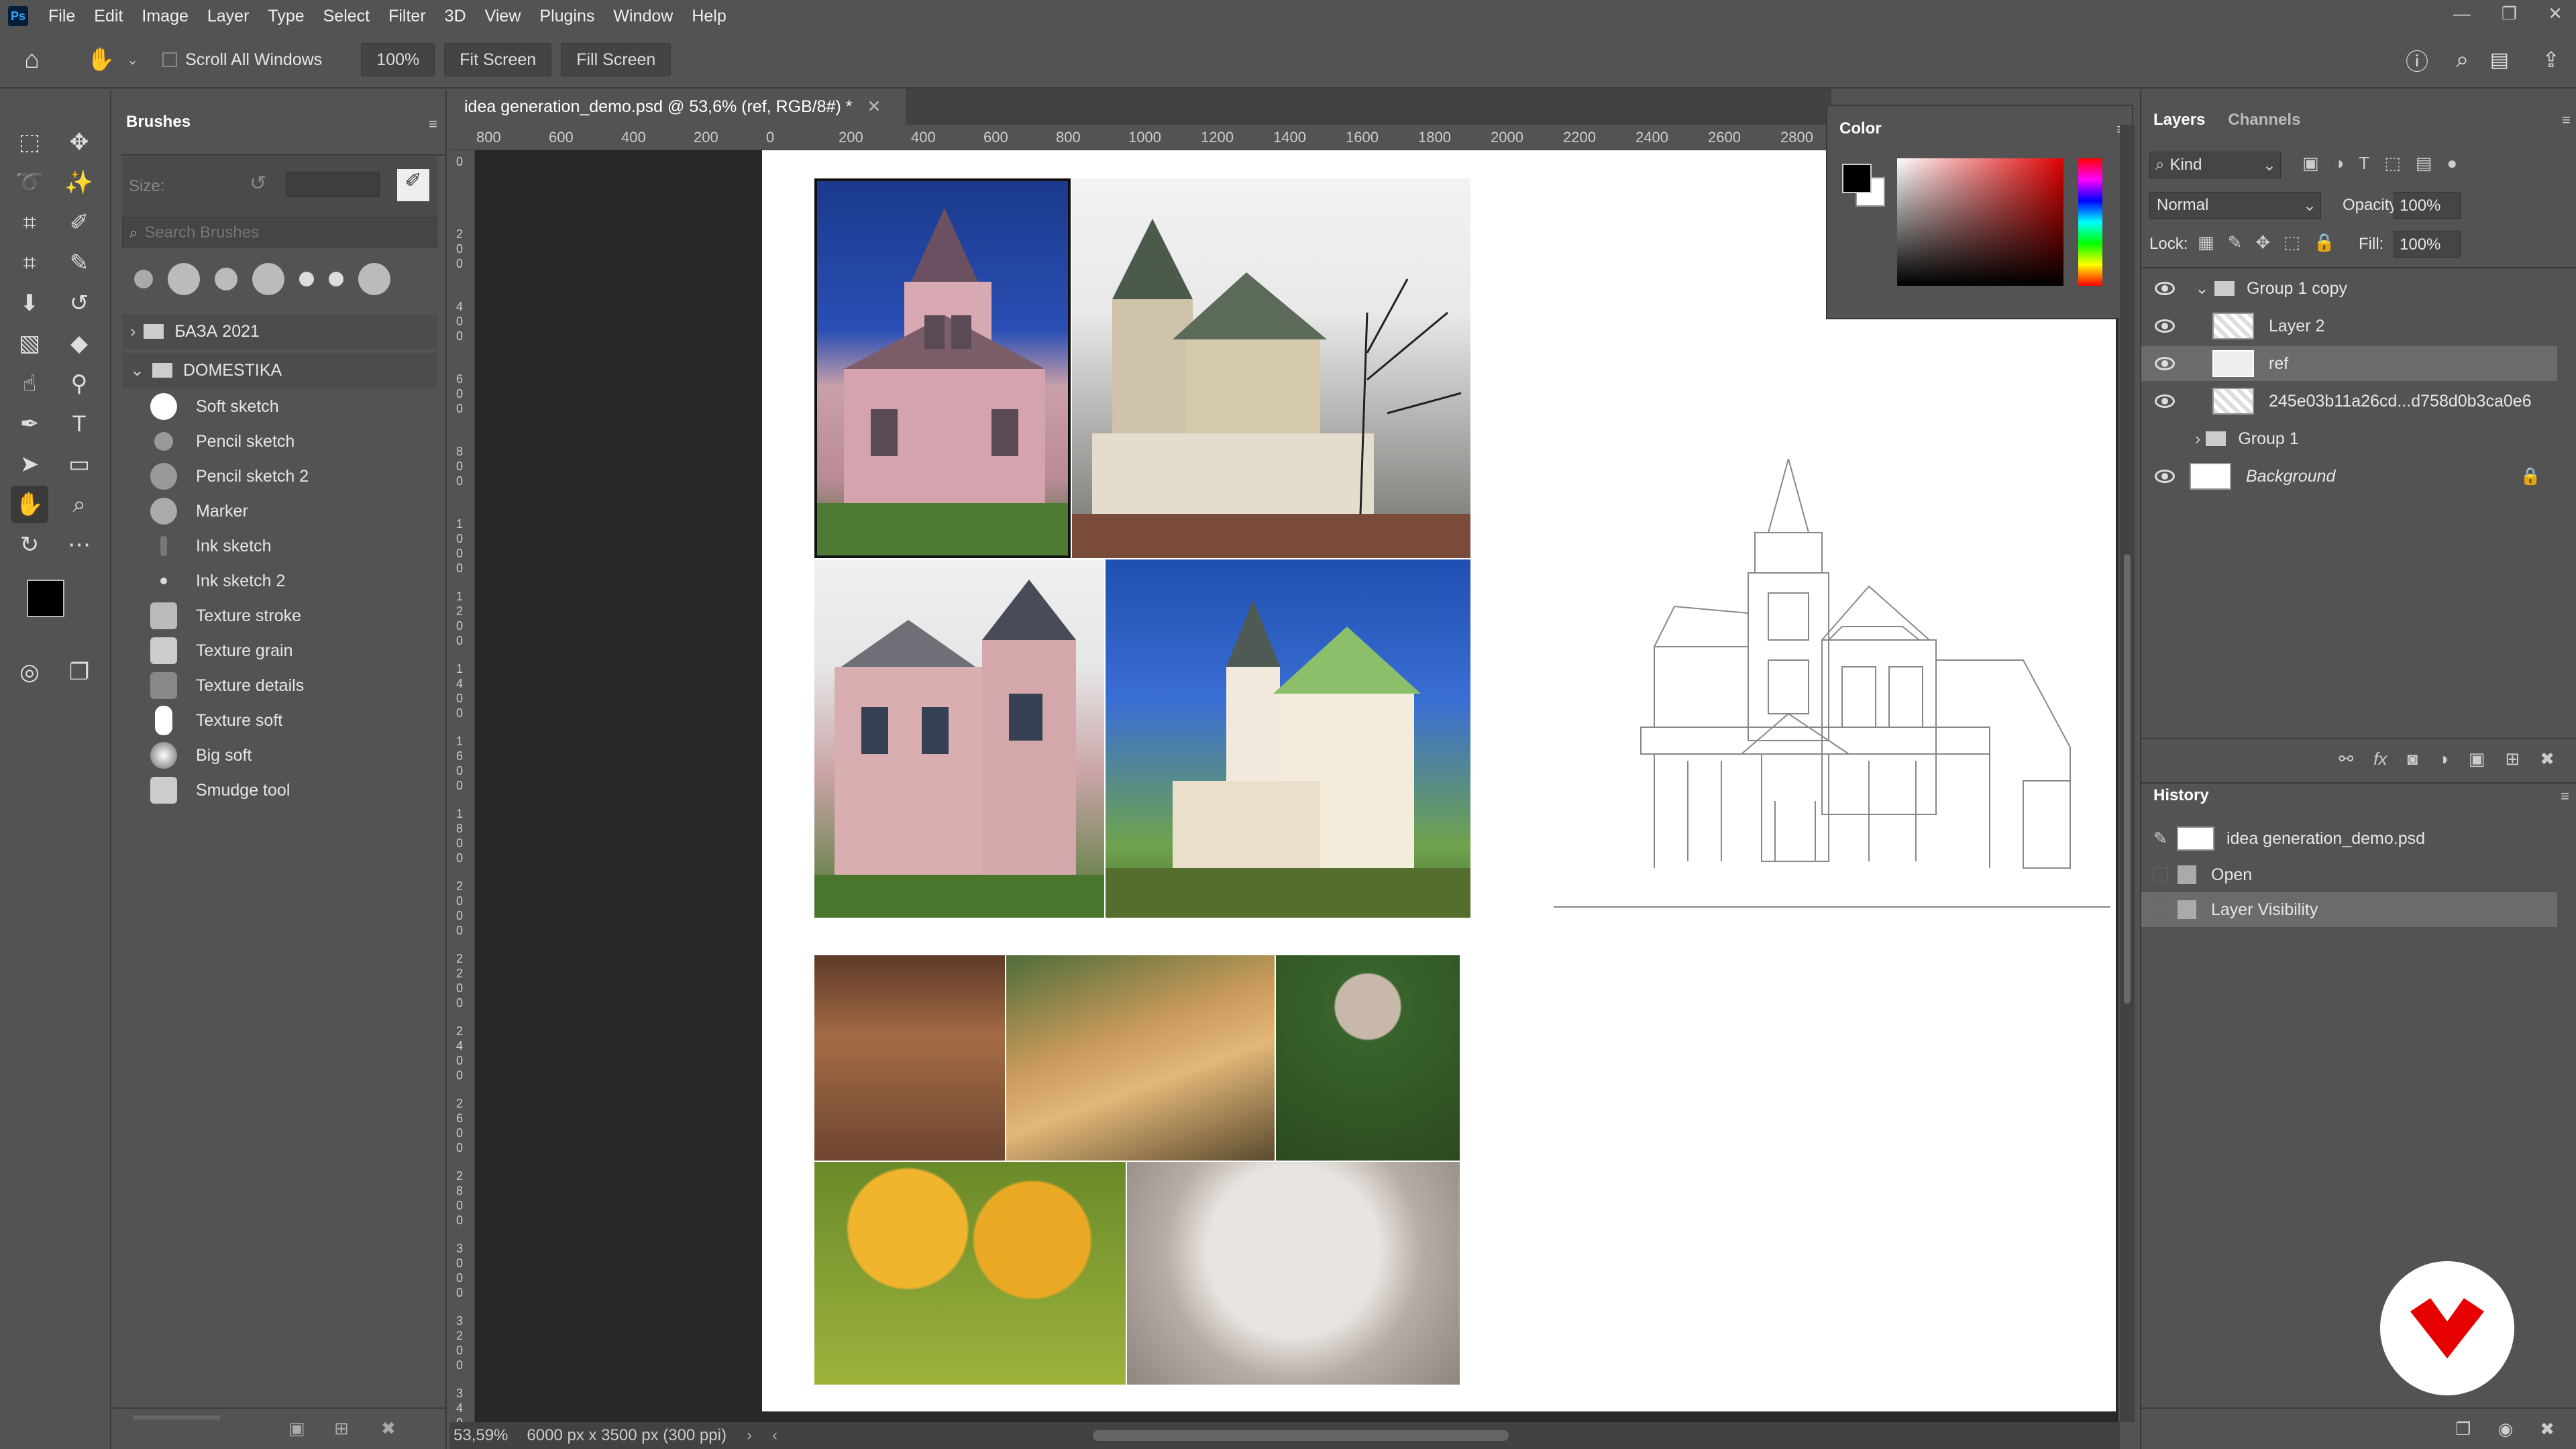 The image size is (2576, 1449). Describe the element at coordinates (2555, 13) in the screenshot. I see `close-icon: ✕` at that location.